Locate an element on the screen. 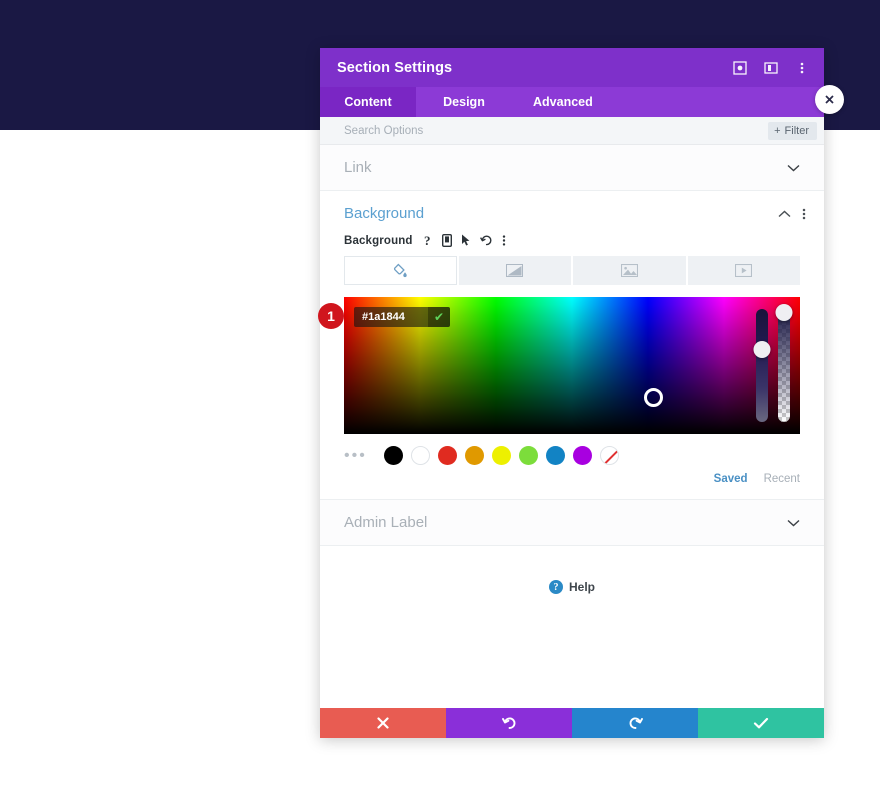  focus-target-icon is located at coordinates (740, 68).